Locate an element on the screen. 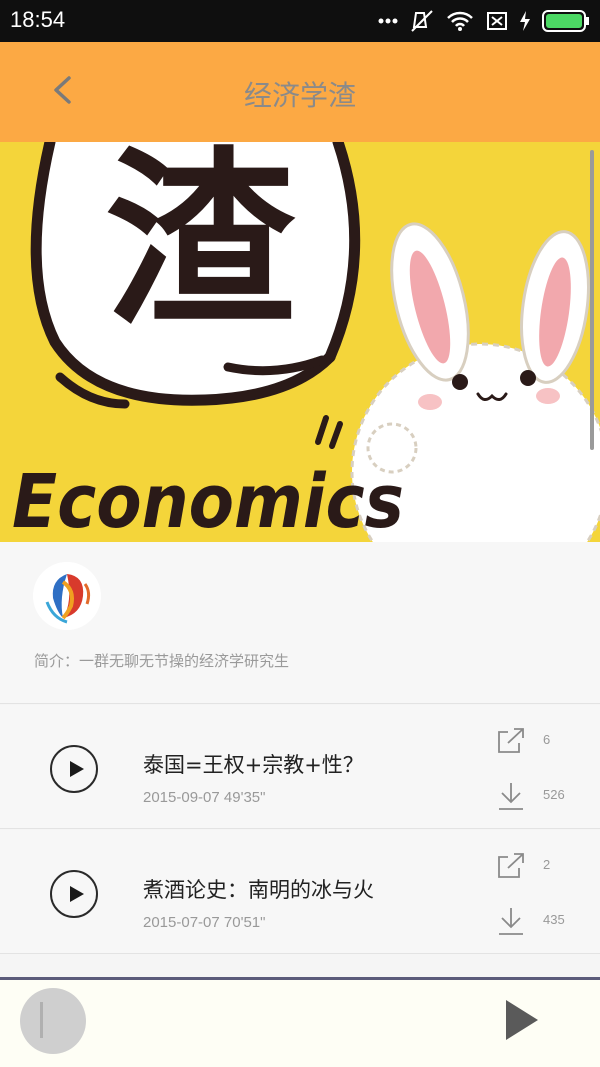 Image resolution: width=600 pixels, height=1067 pixels. battery-icon is located at coordinates (566, 21).